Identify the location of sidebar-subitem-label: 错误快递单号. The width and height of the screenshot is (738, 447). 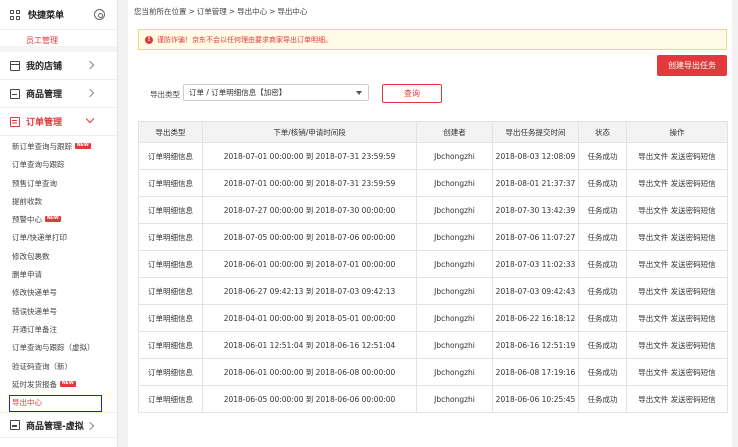
(34, 311).